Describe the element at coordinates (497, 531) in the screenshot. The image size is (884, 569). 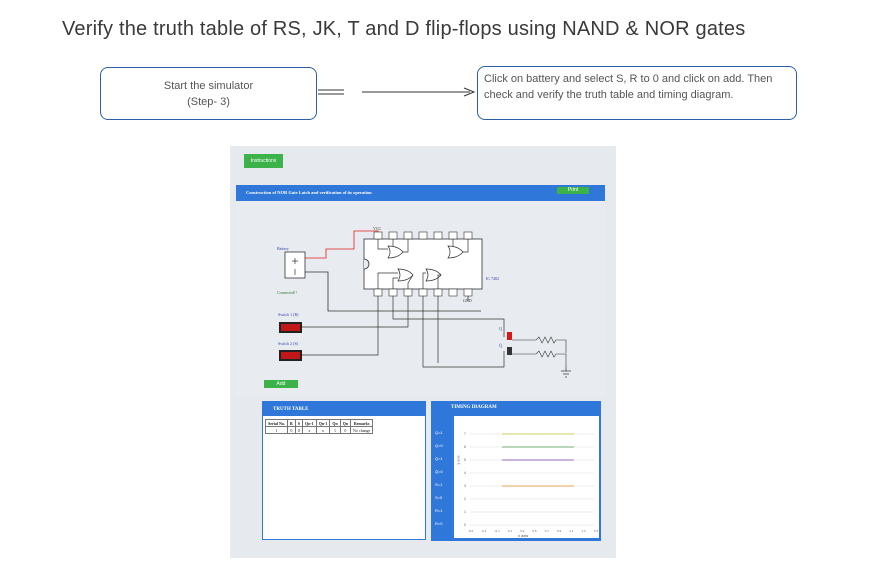
I see `x-tick: -0.1` at that location.